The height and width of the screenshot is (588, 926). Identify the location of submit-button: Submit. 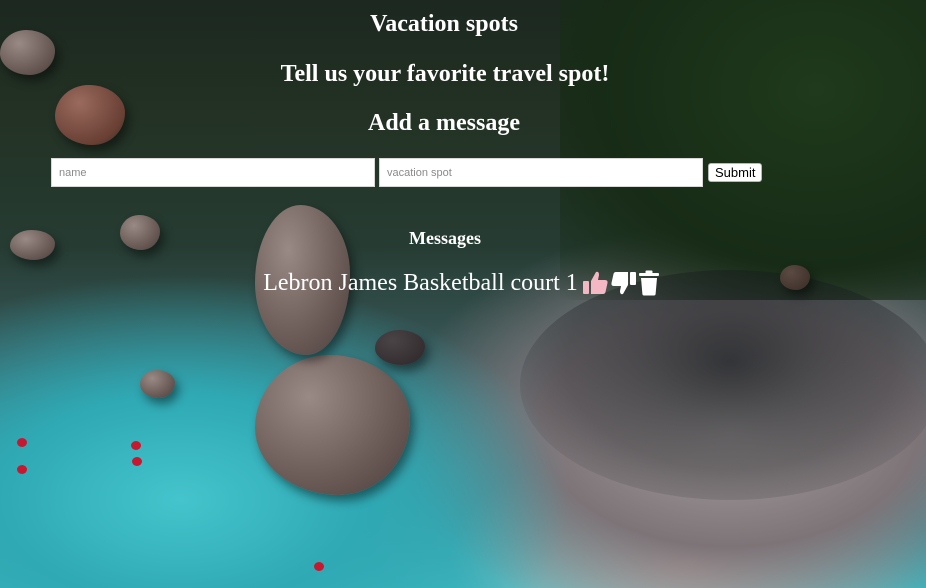
(735, 172).